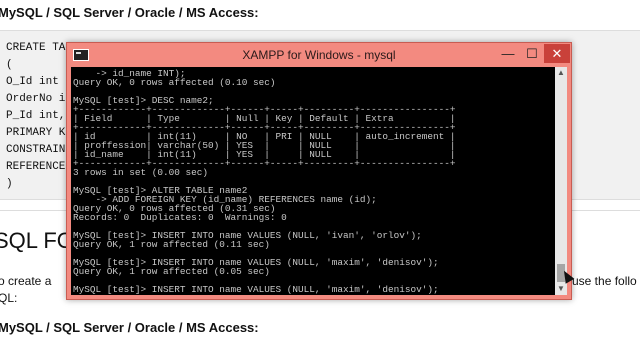 The image size is (640, 360). Describe the element at coordinates (141, 172) in the screenshot. I see `console-line: 3 rows in set (0.00 sec)` at that location.